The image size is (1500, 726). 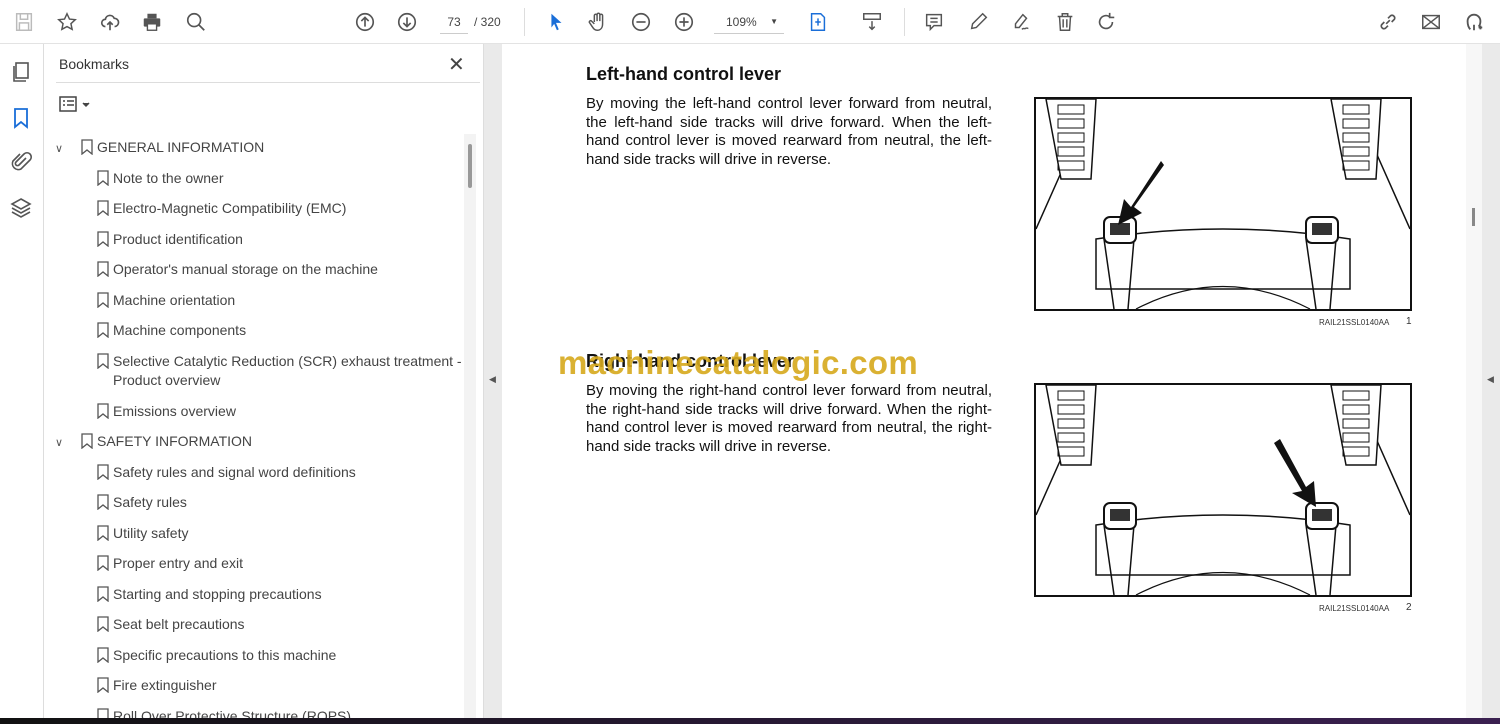 I want to click on share-link-icon, so click(x=1388, y=22).